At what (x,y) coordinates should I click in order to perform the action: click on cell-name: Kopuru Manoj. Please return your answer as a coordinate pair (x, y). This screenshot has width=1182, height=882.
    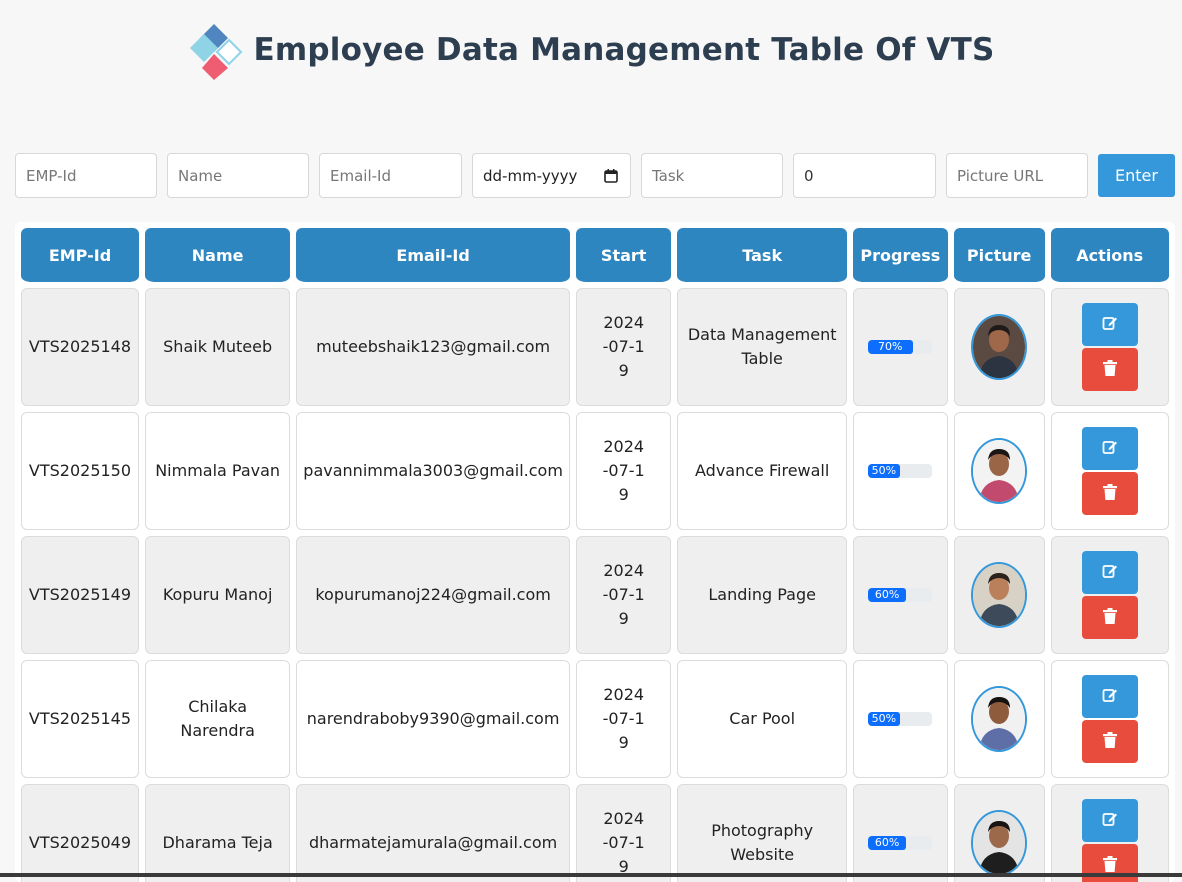
    Looking at the image, I should click on (217, 595).